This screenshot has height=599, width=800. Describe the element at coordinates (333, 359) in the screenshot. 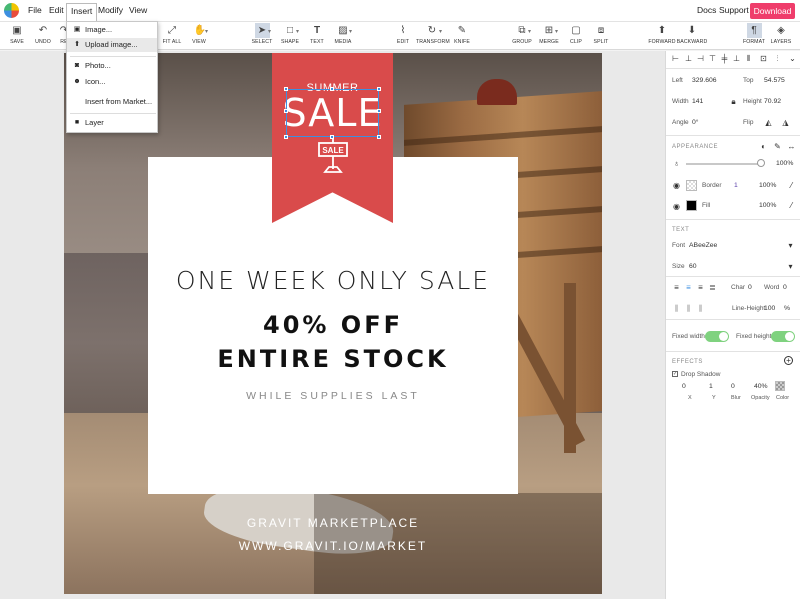

I see `stock-text: ENTIRE STOCK` at that location.